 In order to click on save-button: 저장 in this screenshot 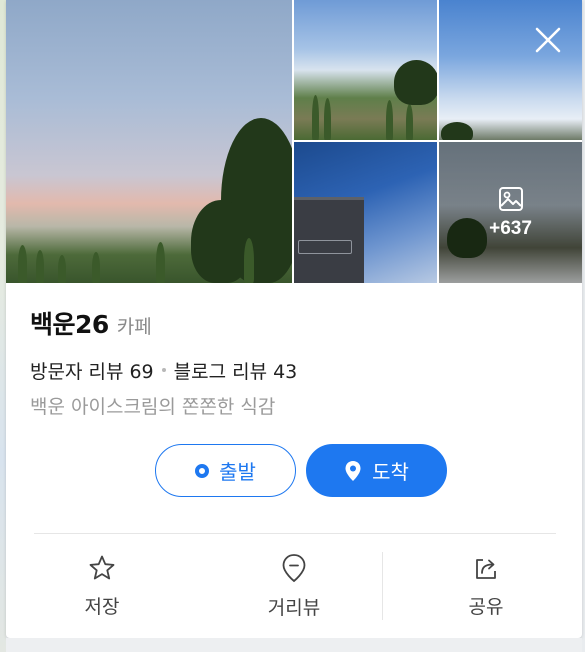, I will do `click(102, 586)`.